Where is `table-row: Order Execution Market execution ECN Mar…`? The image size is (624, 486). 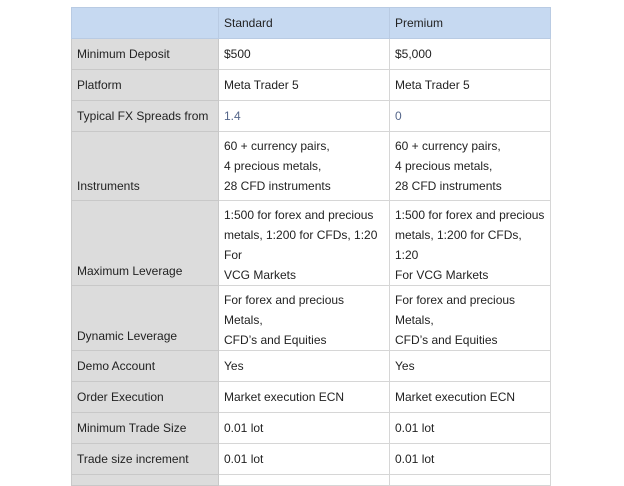
table-row: Order Execution Market execution ECN Mar… is located at coordinates (311, 397).